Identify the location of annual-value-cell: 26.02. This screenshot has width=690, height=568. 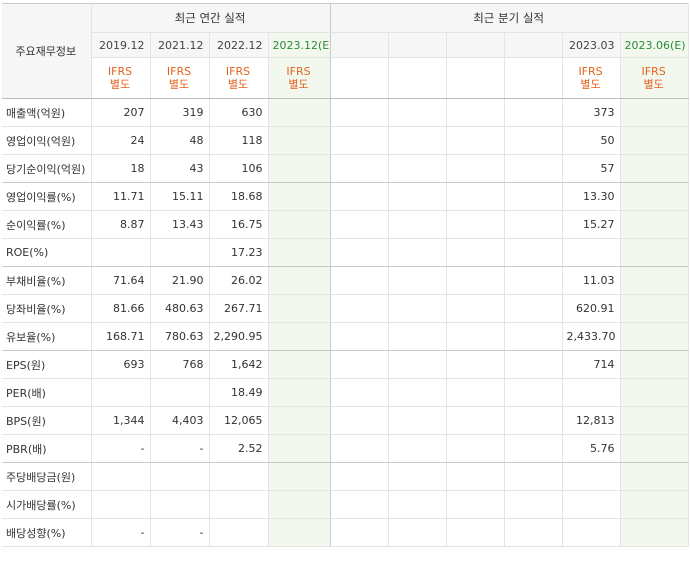
(239, 280).